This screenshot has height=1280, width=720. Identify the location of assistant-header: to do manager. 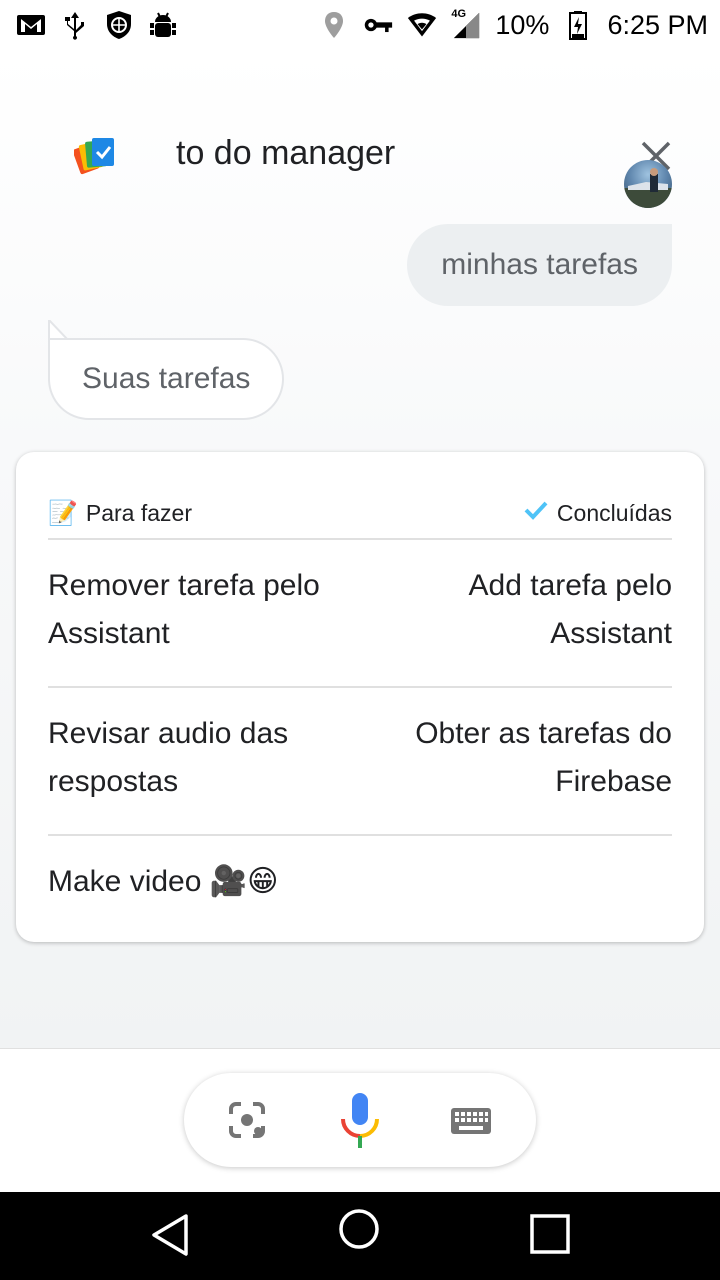
(360, 156).